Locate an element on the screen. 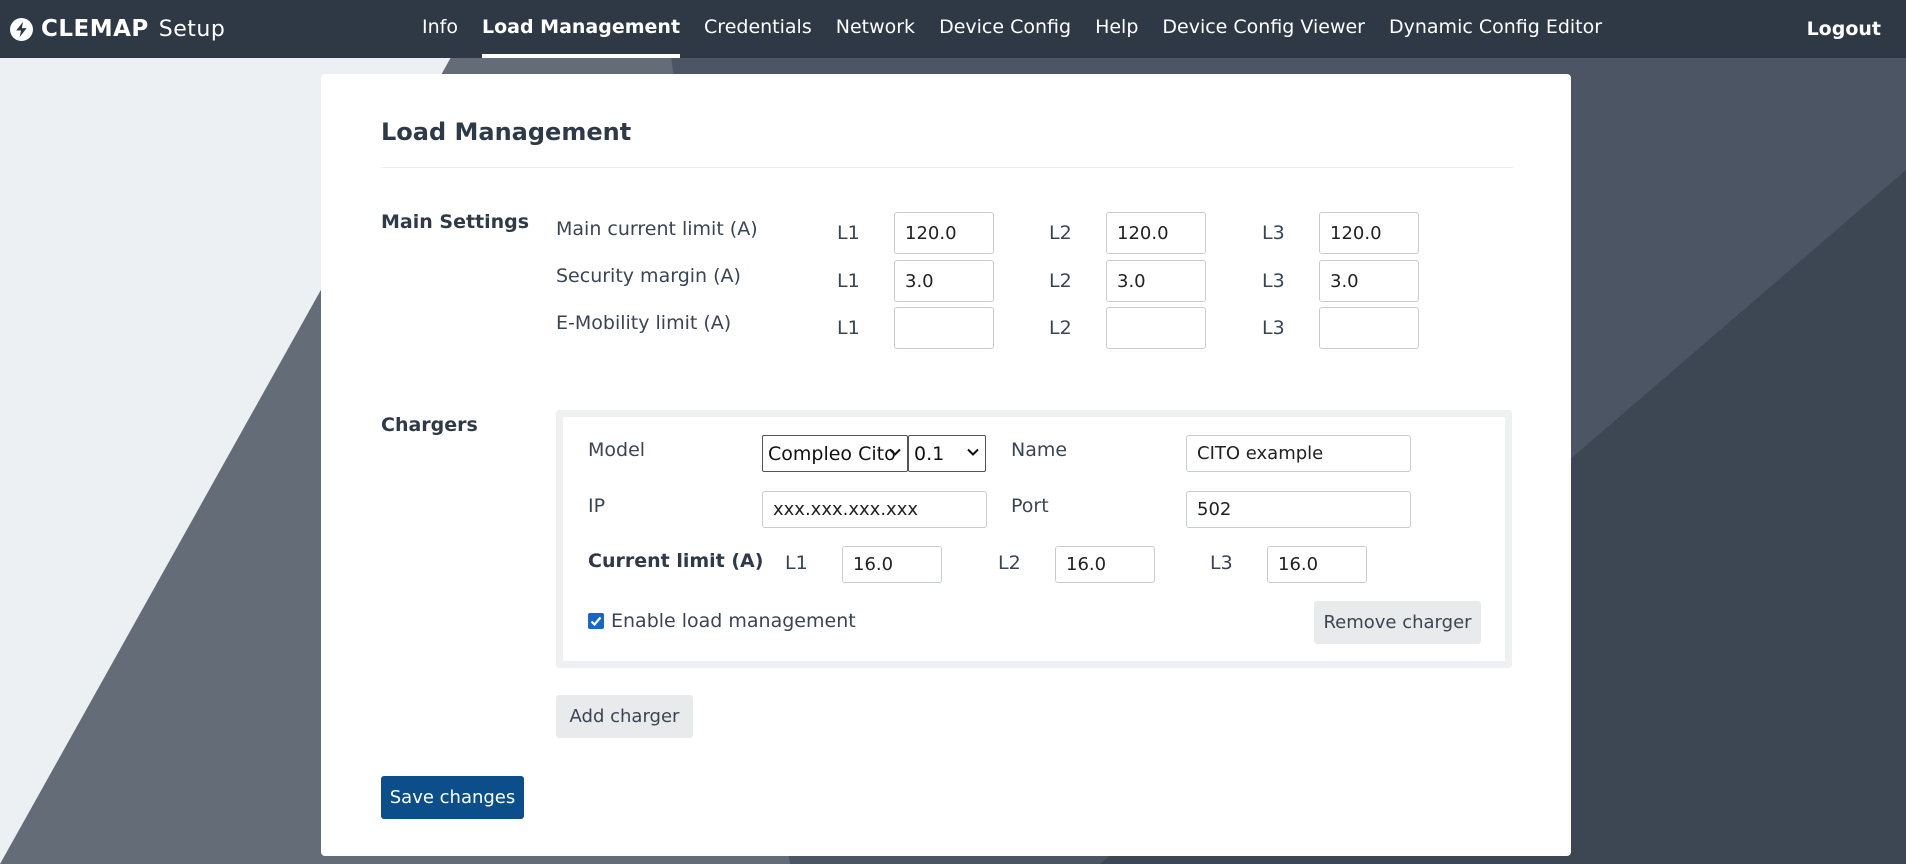 This screenshot has width=1906, height=864. charger-ip-input is located at coordinates (874, 509).